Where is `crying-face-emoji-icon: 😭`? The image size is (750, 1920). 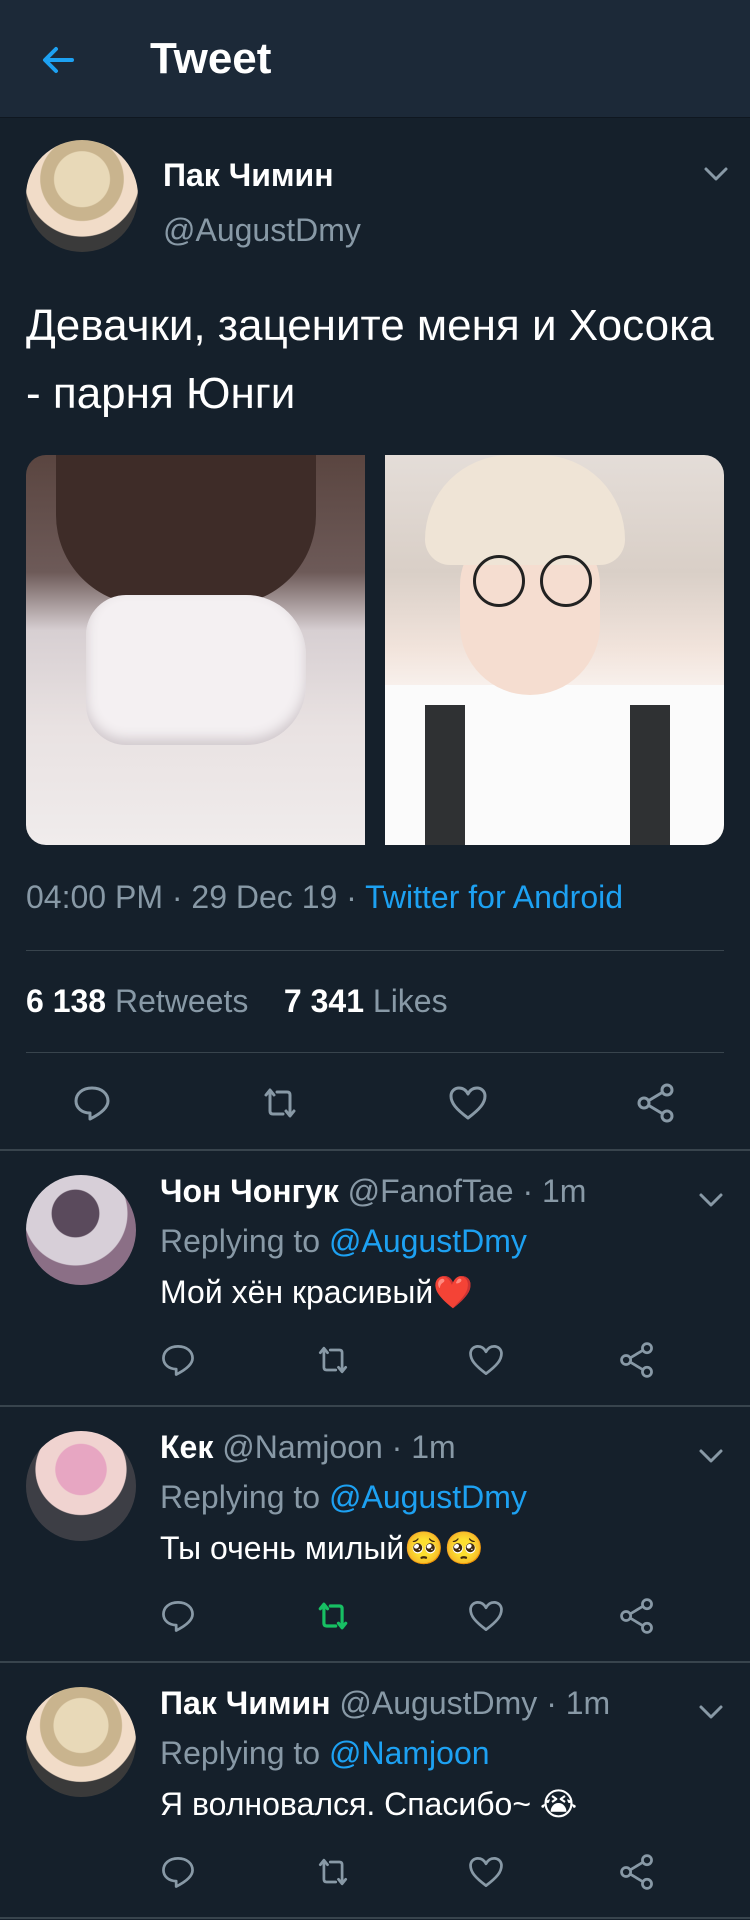 crying-face-emoji-icon: 😭 is located at coordinates (558, 1804).